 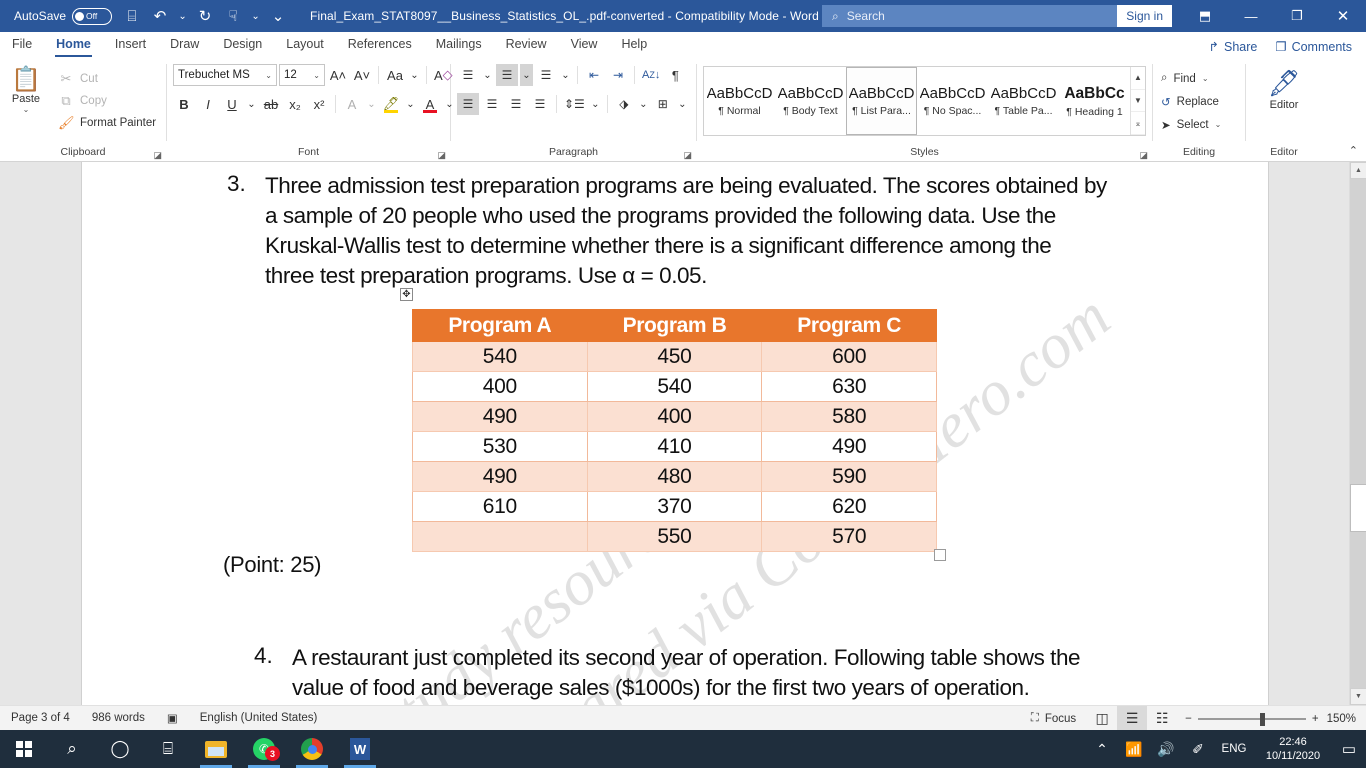 I want to click on bold-icon: B, so click(x=184, y=104).